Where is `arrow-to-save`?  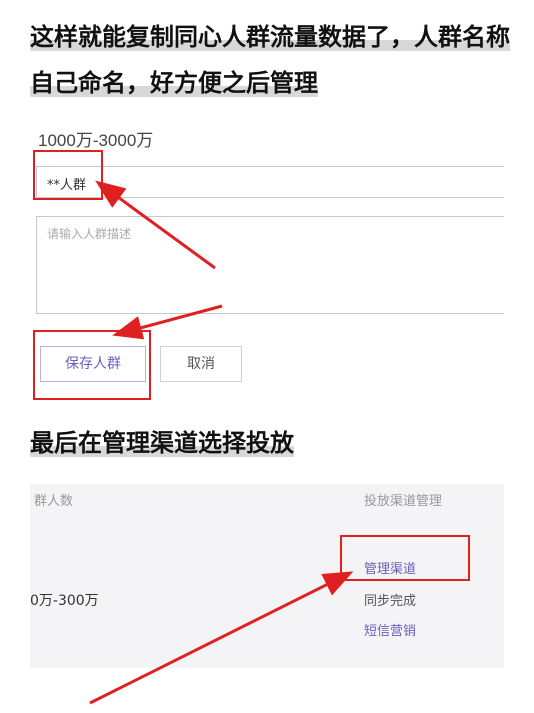 arrow-to-save is located at coordinates (167, 322).